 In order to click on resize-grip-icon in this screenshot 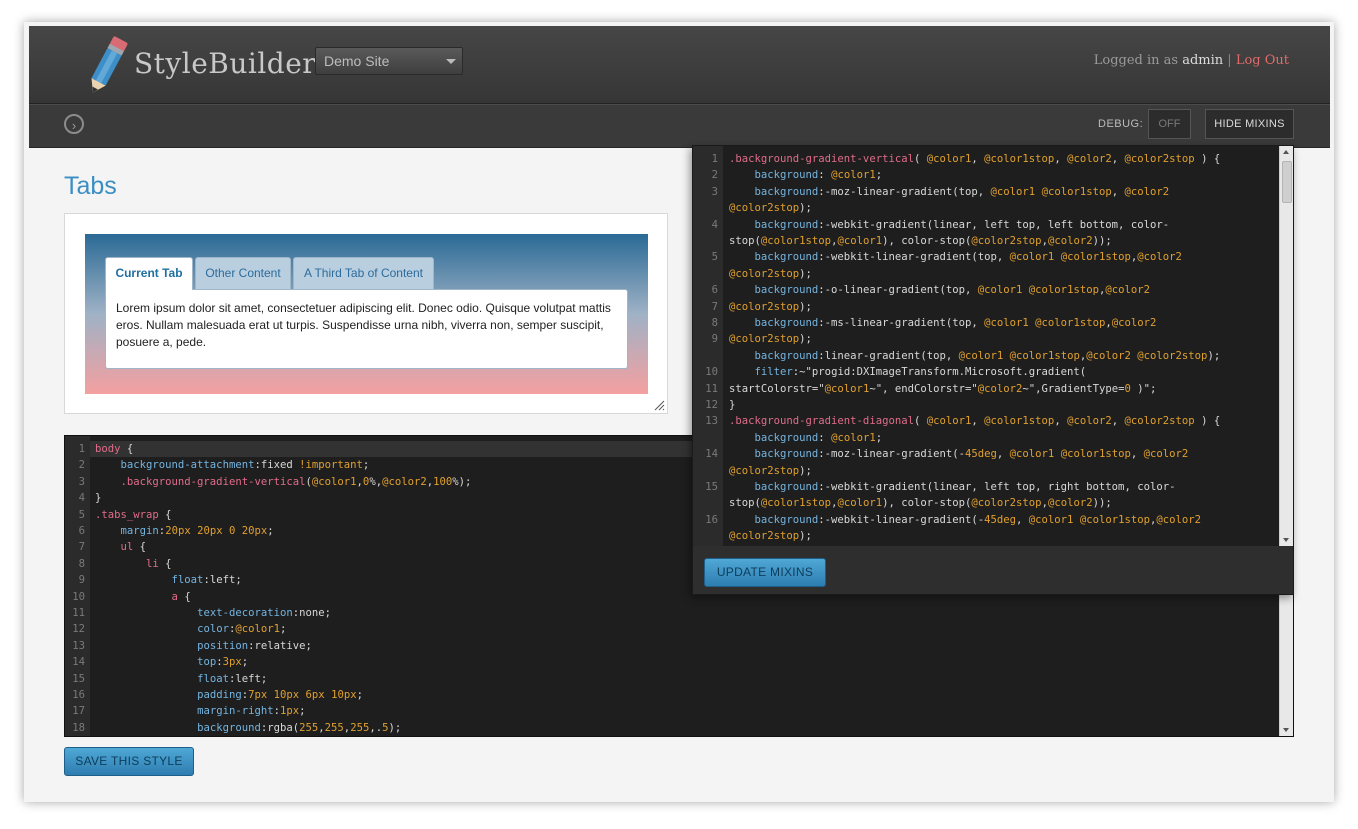, I will do `click(659, 405)`.